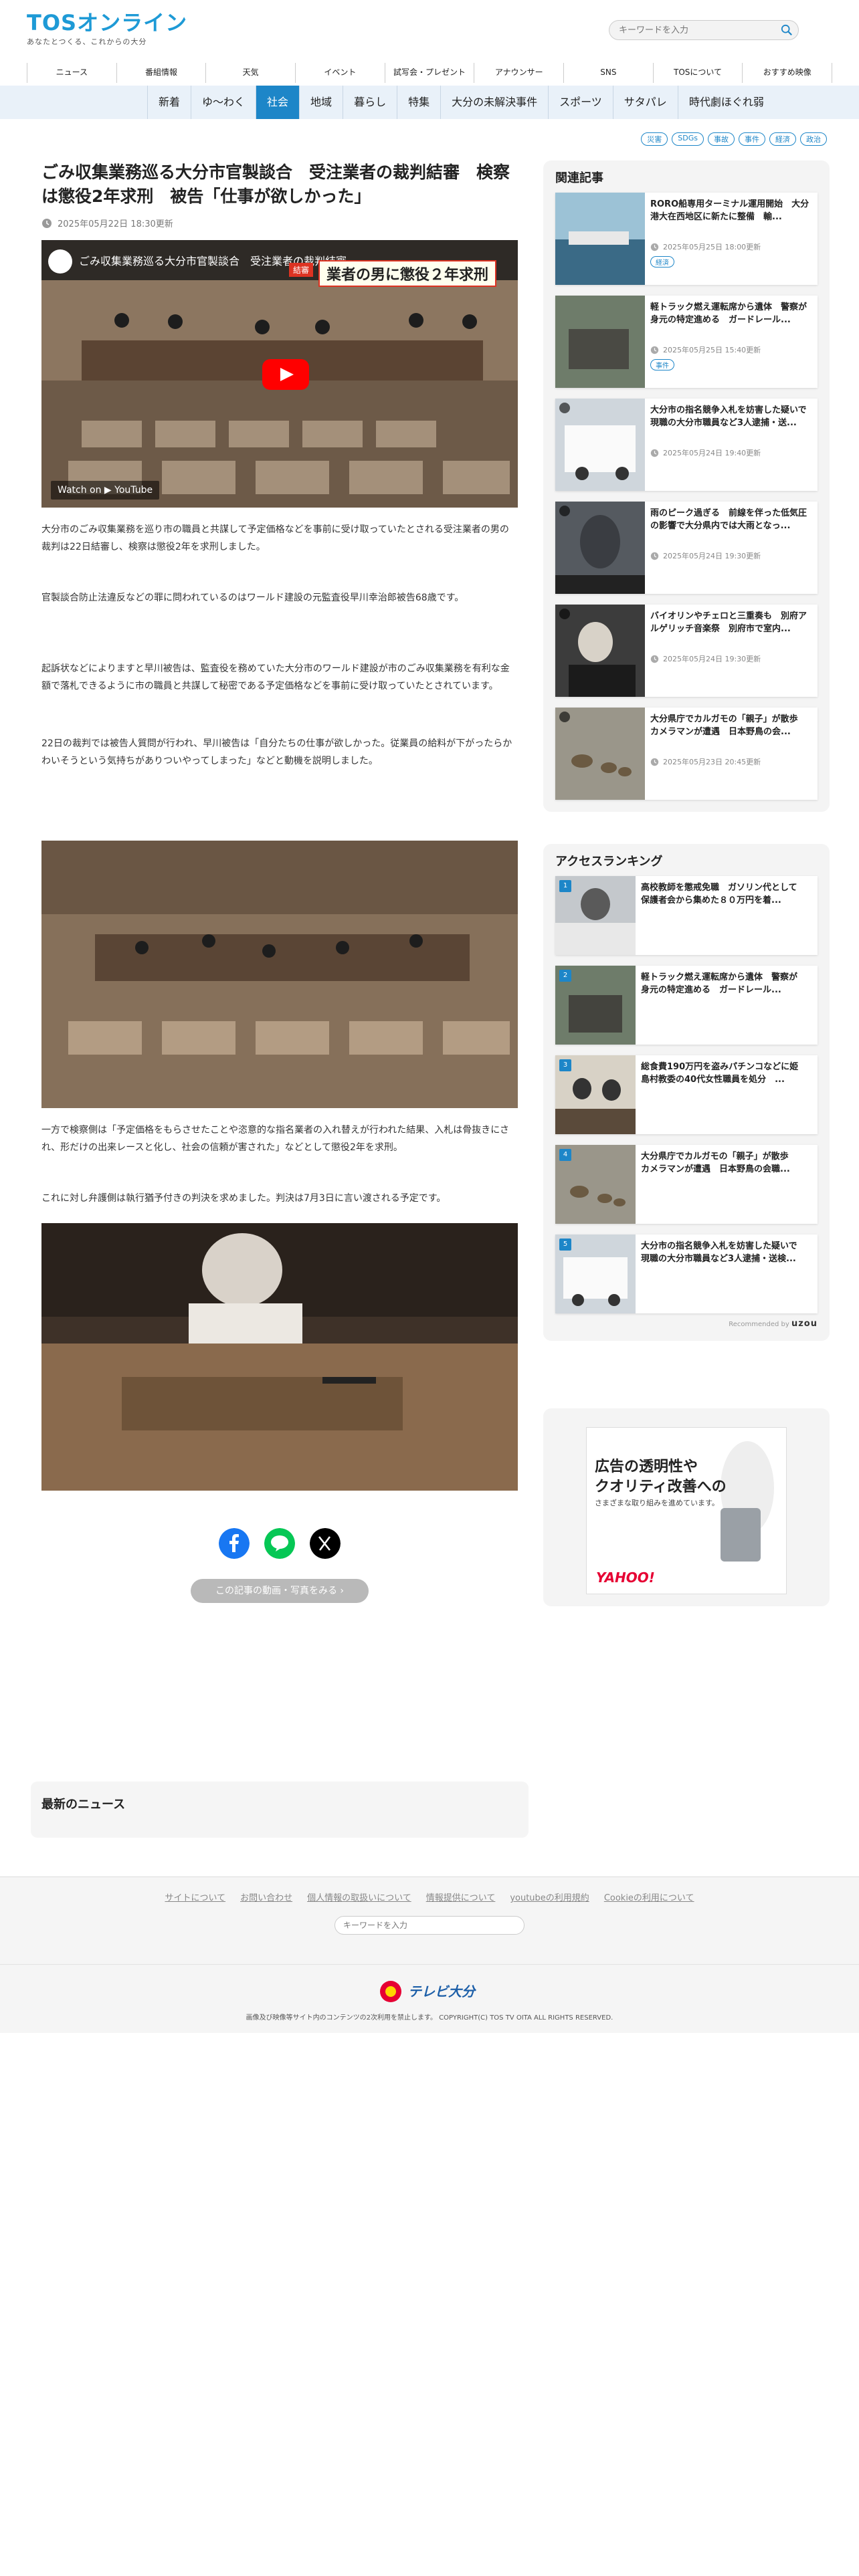 This screenshot has height=2576, width=859. Describe the element at coordinates (429, 30) in the screenshot. I see `site-header: TOSオンライン あなたとつくる、これからの大分` at that location.